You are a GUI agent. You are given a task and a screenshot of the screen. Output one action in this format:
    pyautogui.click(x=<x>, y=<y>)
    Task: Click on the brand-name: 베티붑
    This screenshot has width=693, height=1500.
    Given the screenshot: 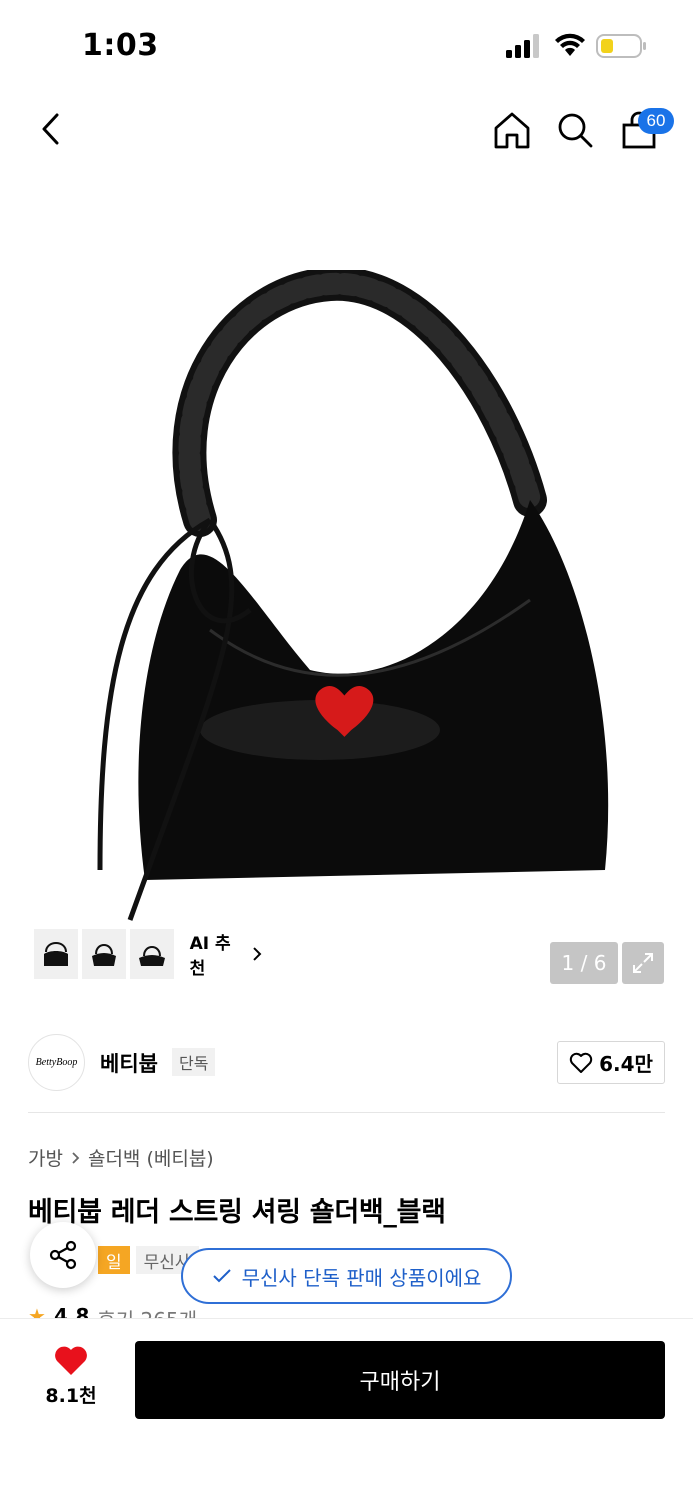 What is the action you would take?
    pyautogui.click(x=129, y=1063)
    